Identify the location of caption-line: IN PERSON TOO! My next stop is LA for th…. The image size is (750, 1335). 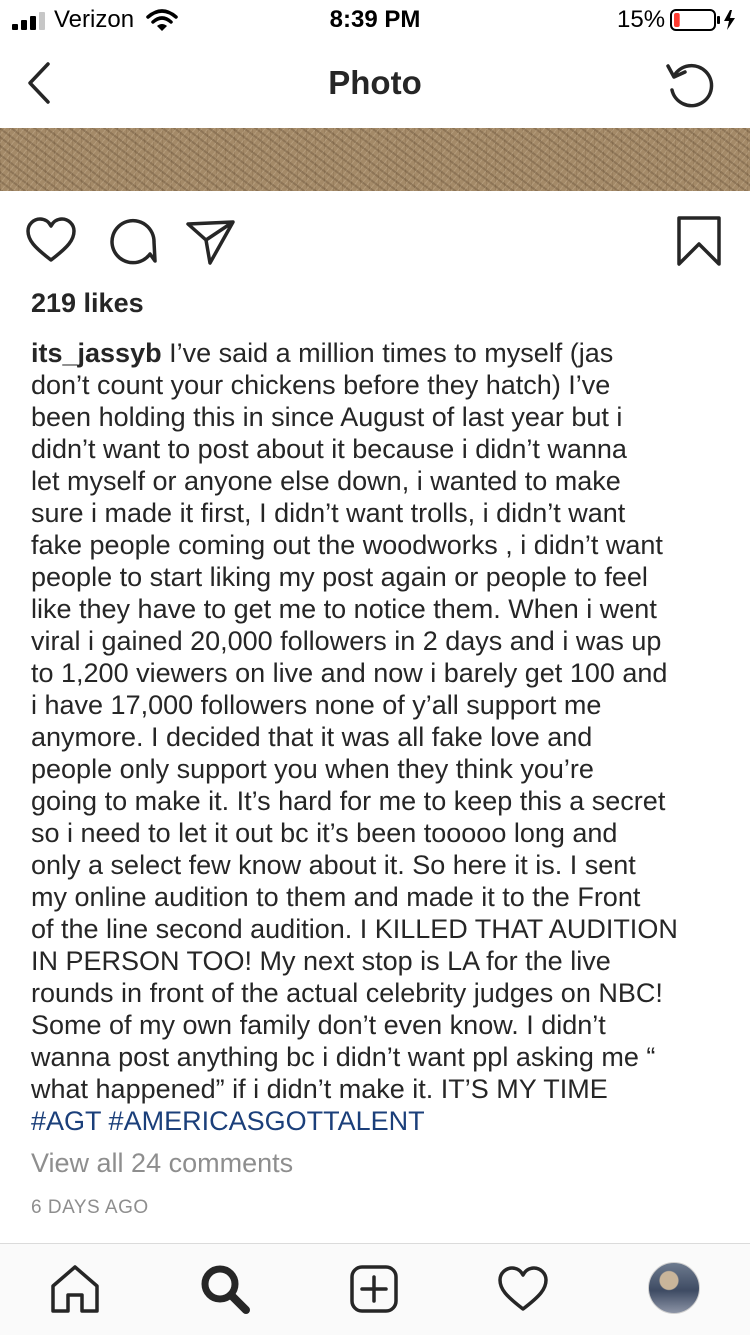
(321, 961).